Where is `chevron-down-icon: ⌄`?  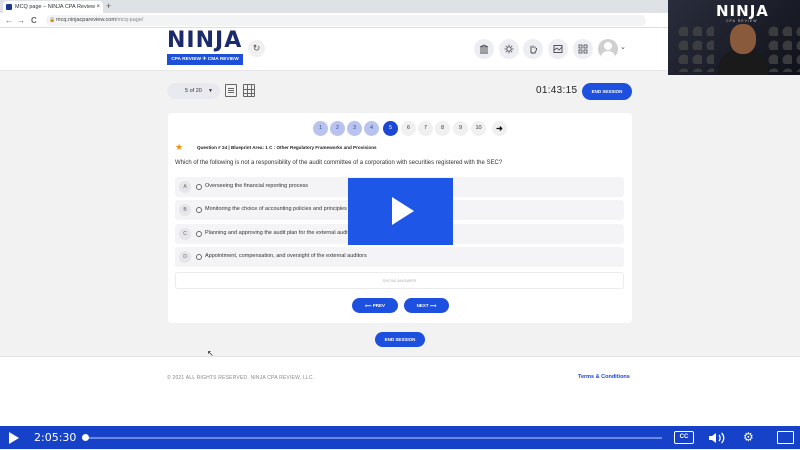 chevron-down-icon: ⌄ is located at coordinates (623, 47).